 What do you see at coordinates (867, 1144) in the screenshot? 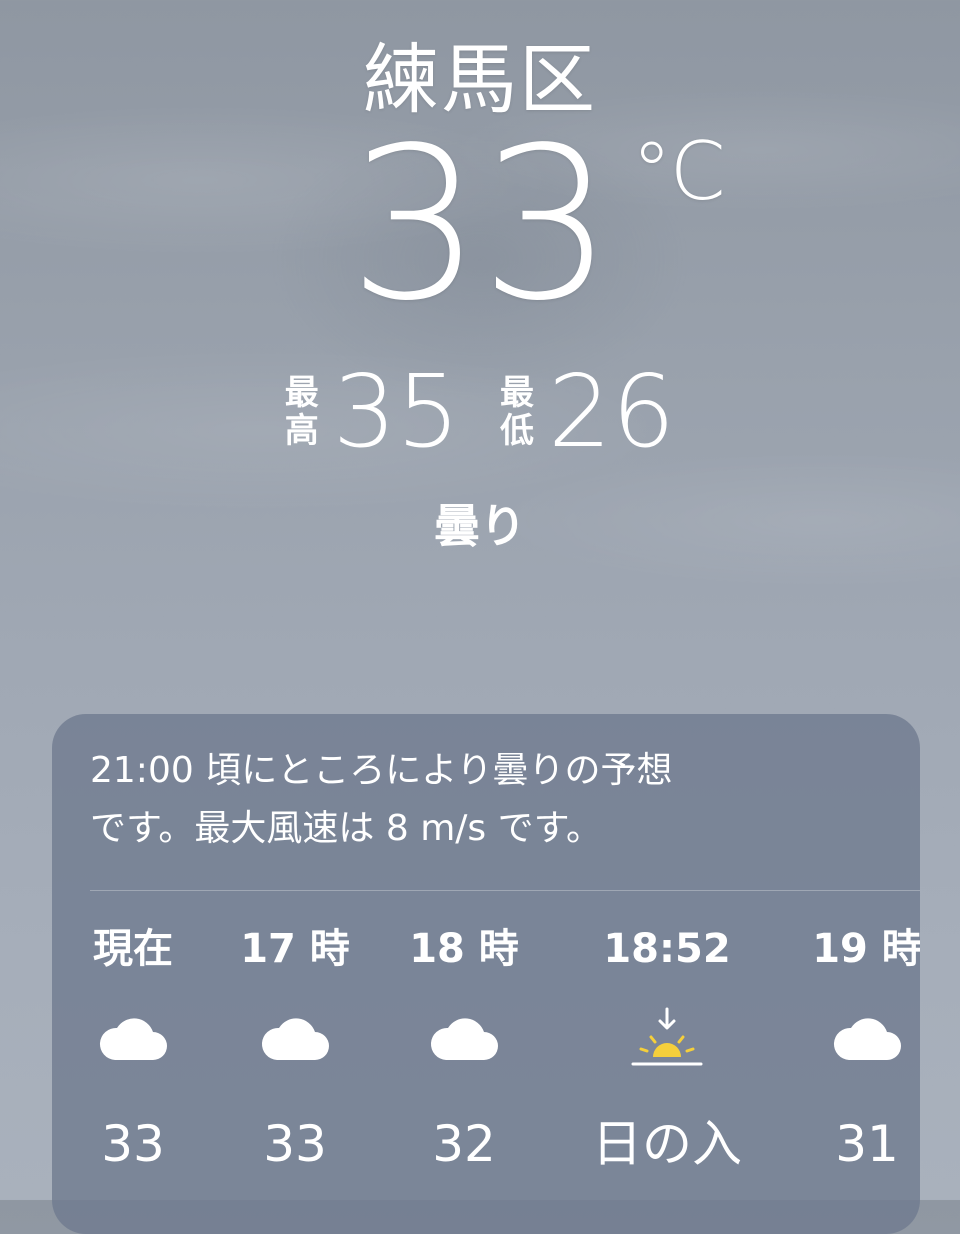
I see `hour-temperature: 31` at bounding box center [867, 1144].